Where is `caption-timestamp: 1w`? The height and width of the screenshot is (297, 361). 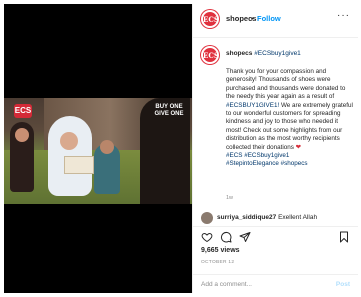
caption-timestamp: 1w is located at coordinates (229, 198).